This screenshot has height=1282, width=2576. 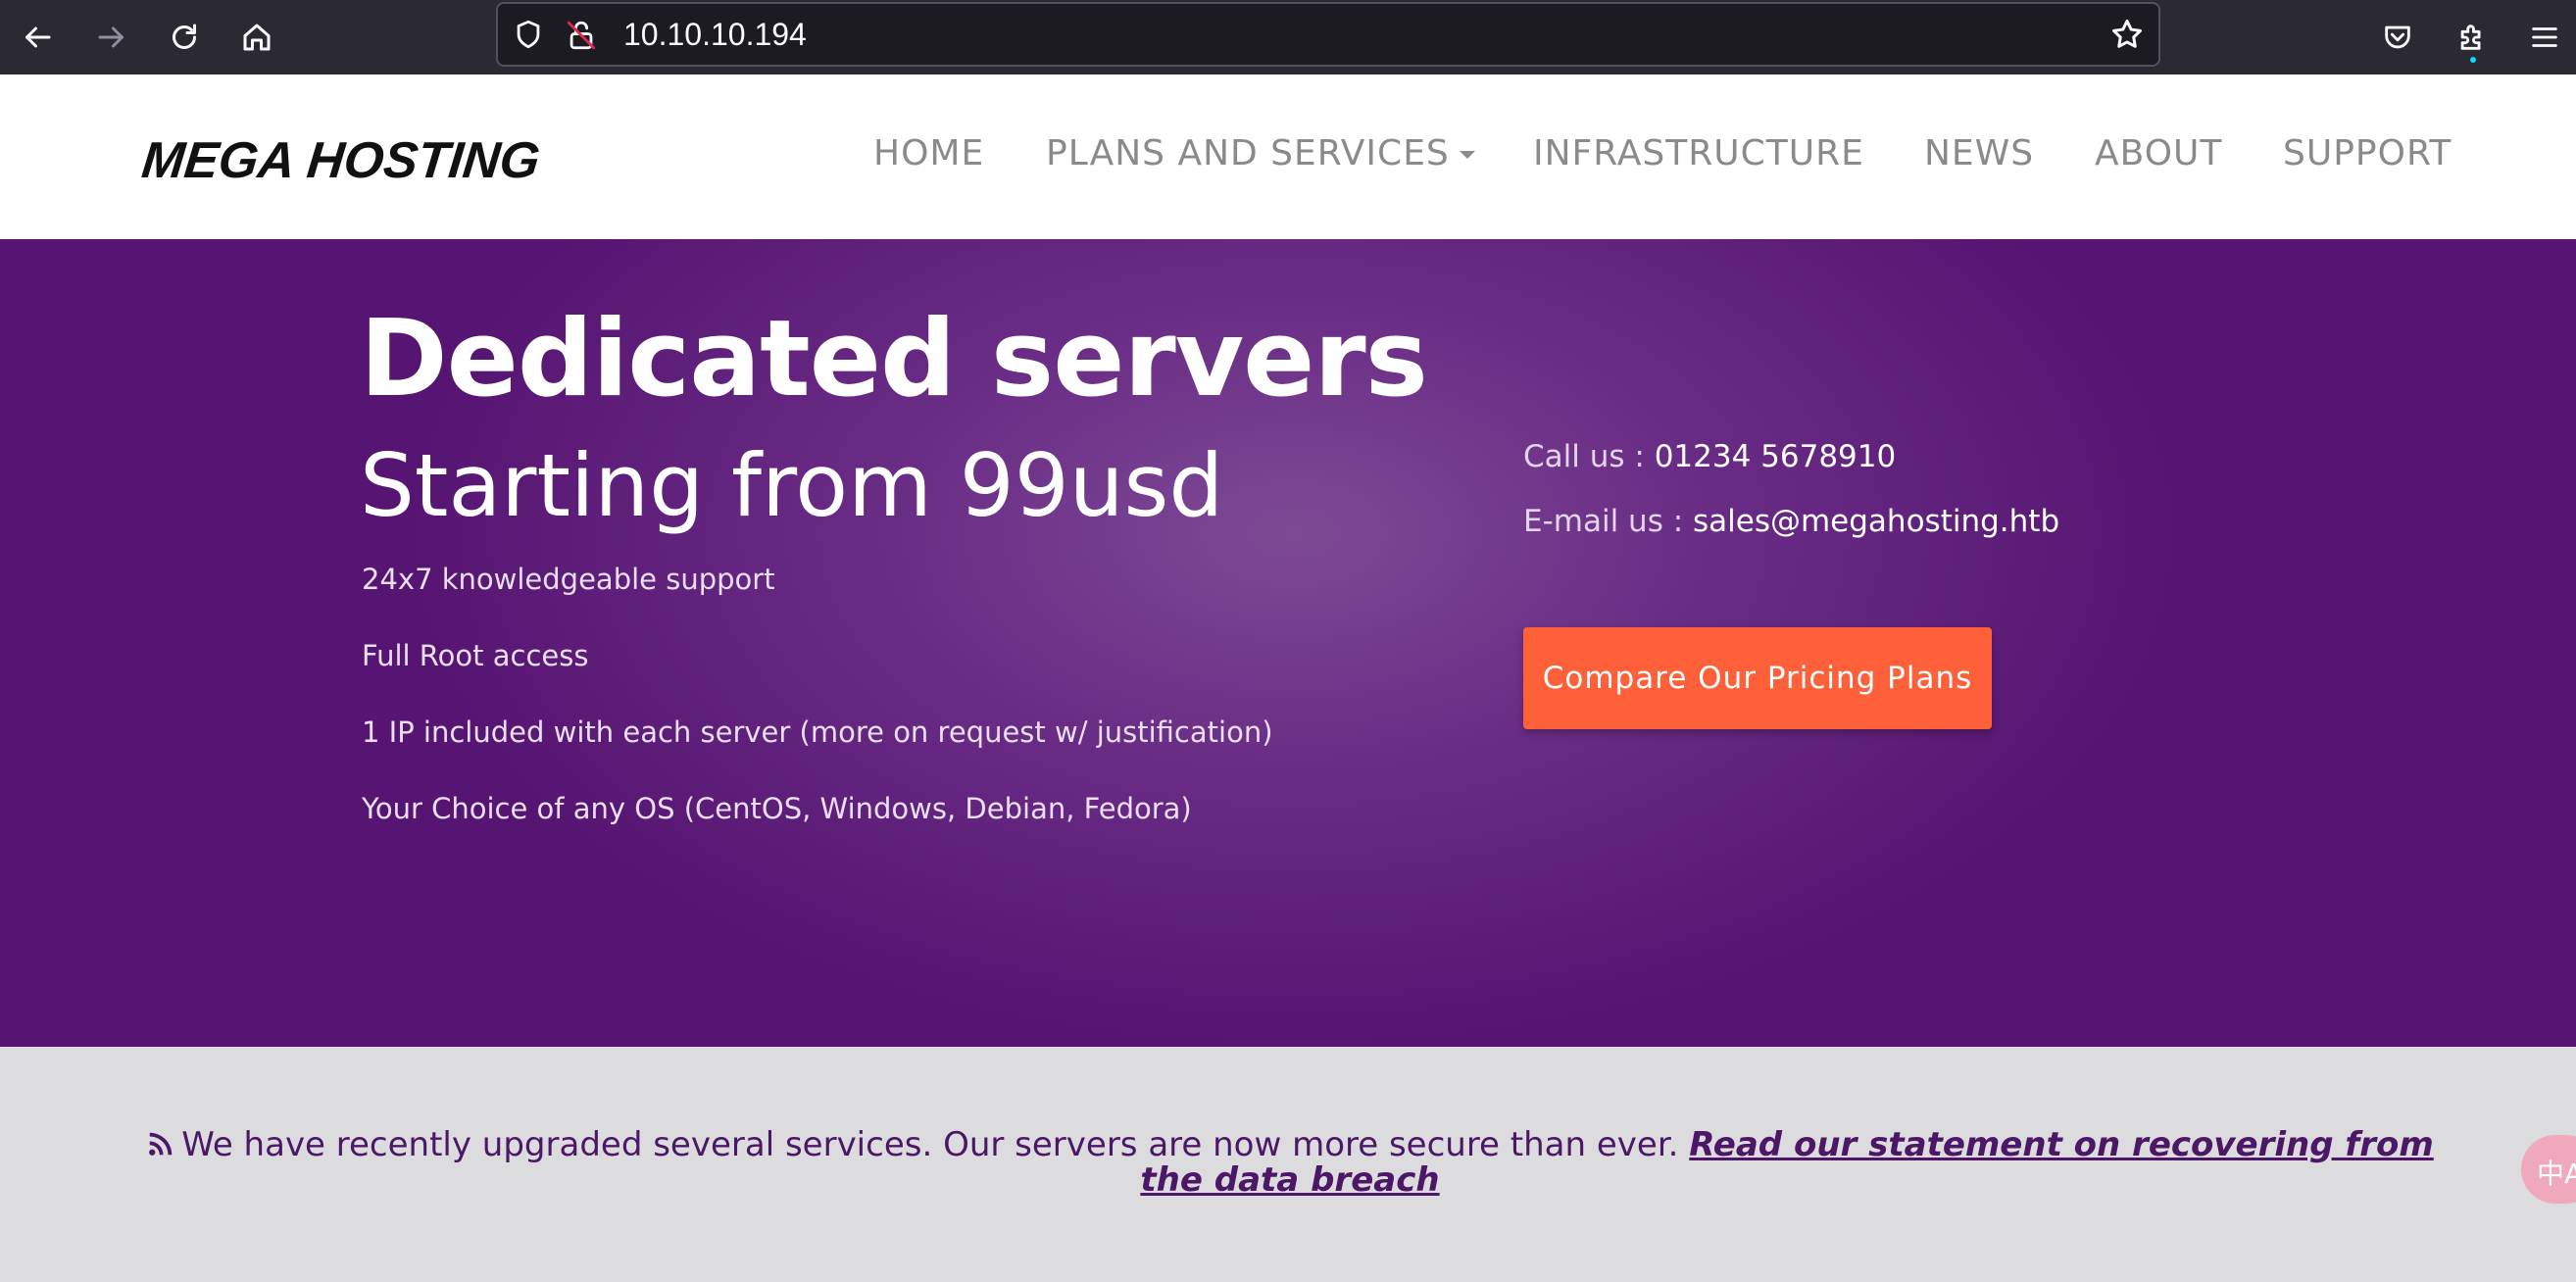 I want to click on home-icon, so click(x=257, y=37).